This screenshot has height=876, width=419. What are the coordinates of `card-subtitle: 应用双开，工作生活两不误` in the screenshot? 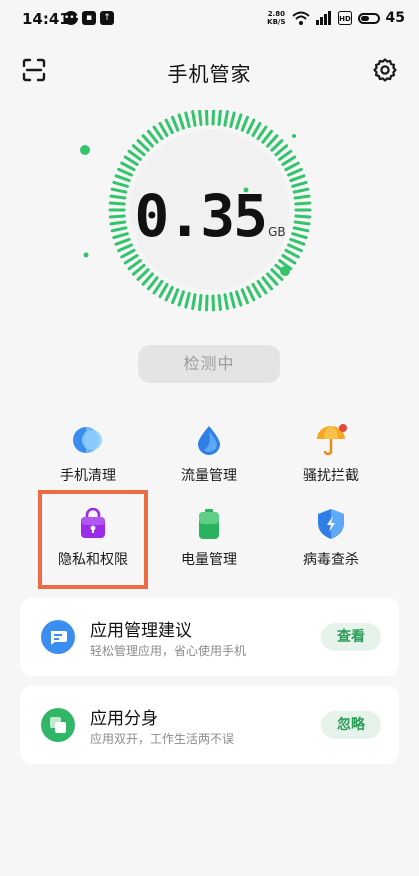 It's located at (162, 739).